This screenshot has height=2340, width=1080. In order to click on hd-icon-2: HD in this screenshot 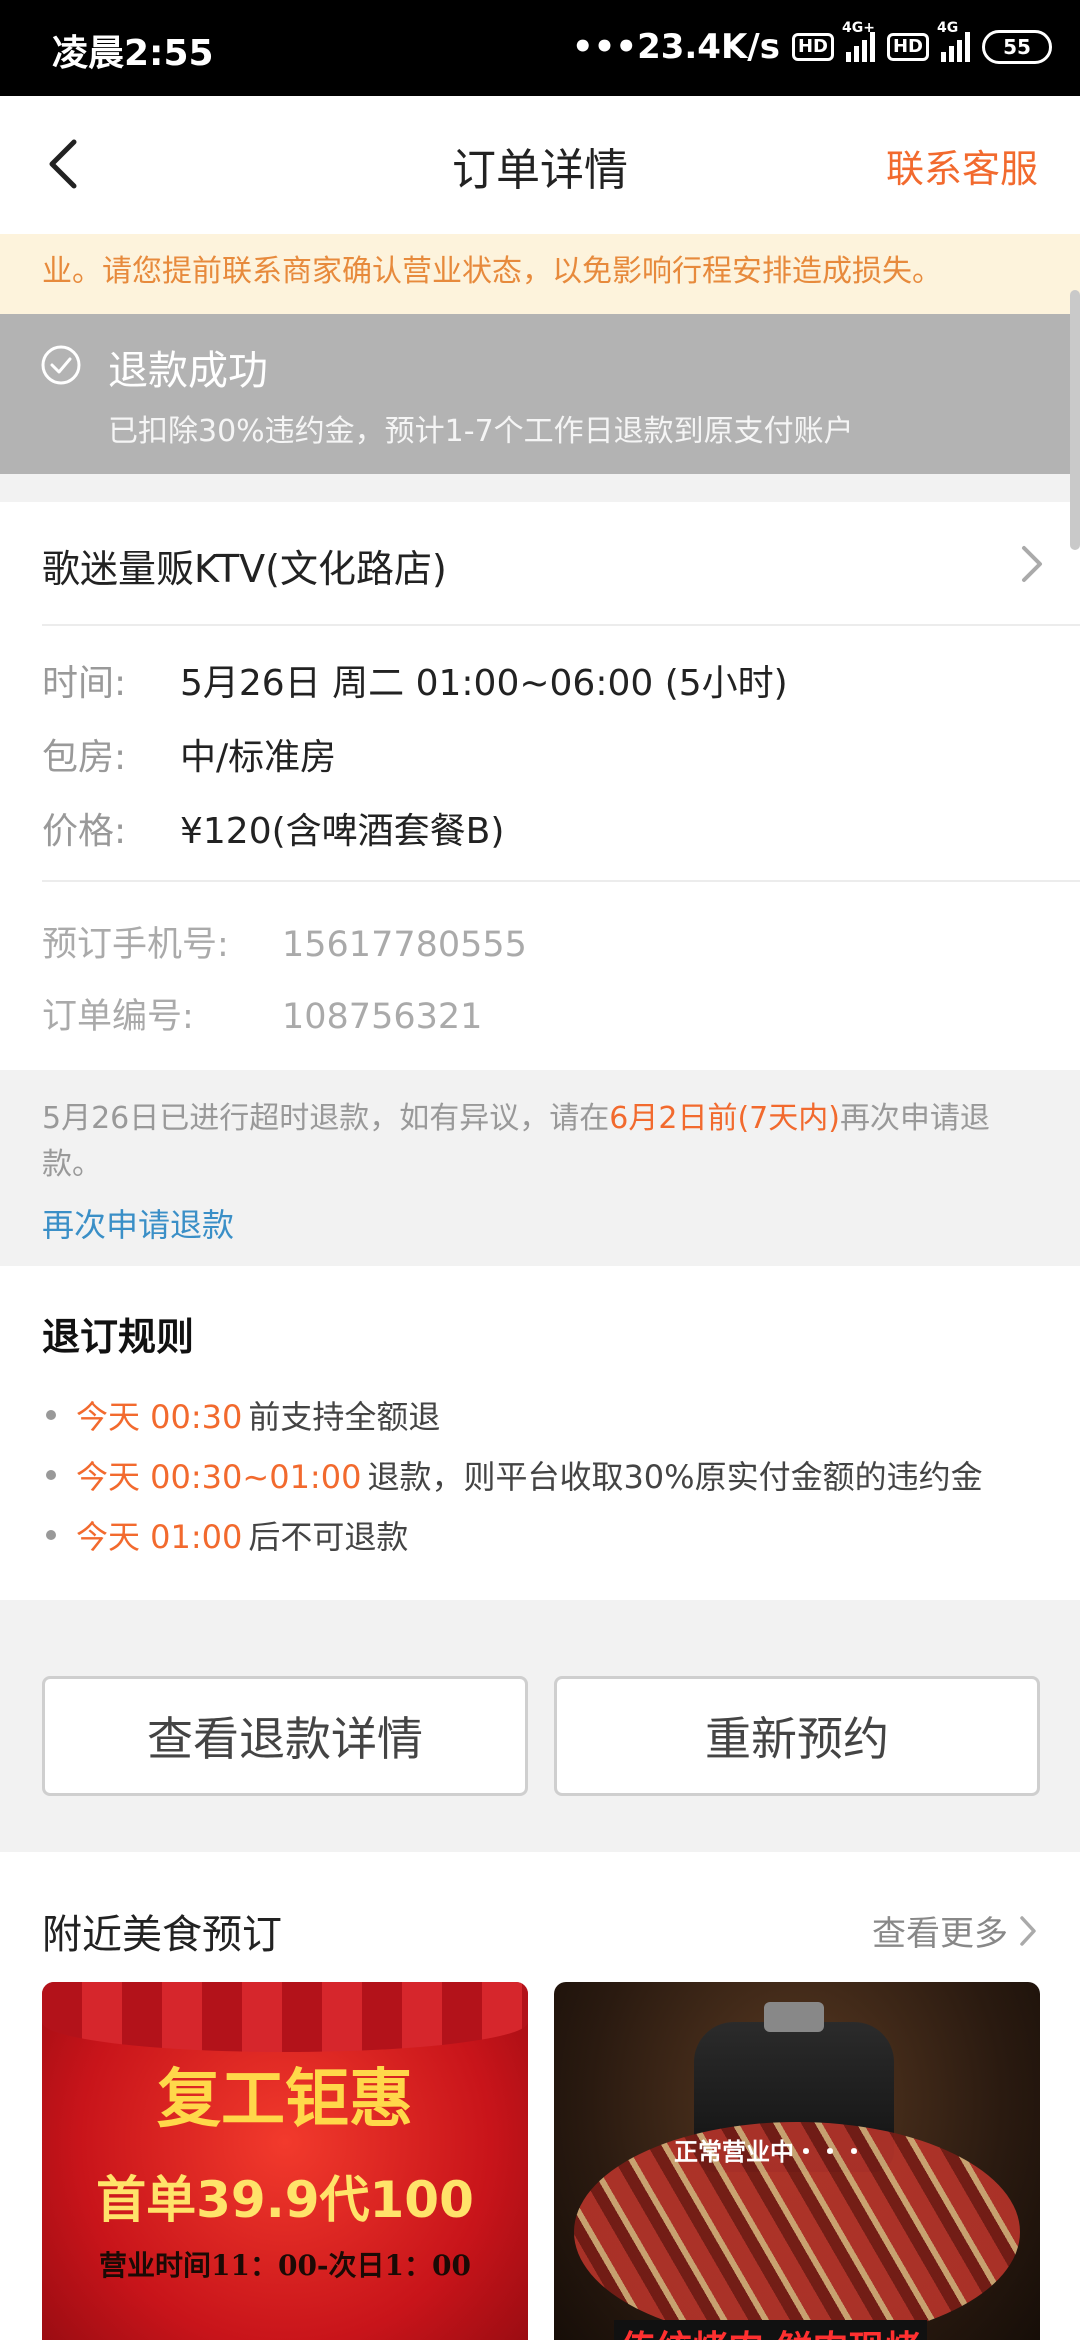, I will do `click(907, 47)`.